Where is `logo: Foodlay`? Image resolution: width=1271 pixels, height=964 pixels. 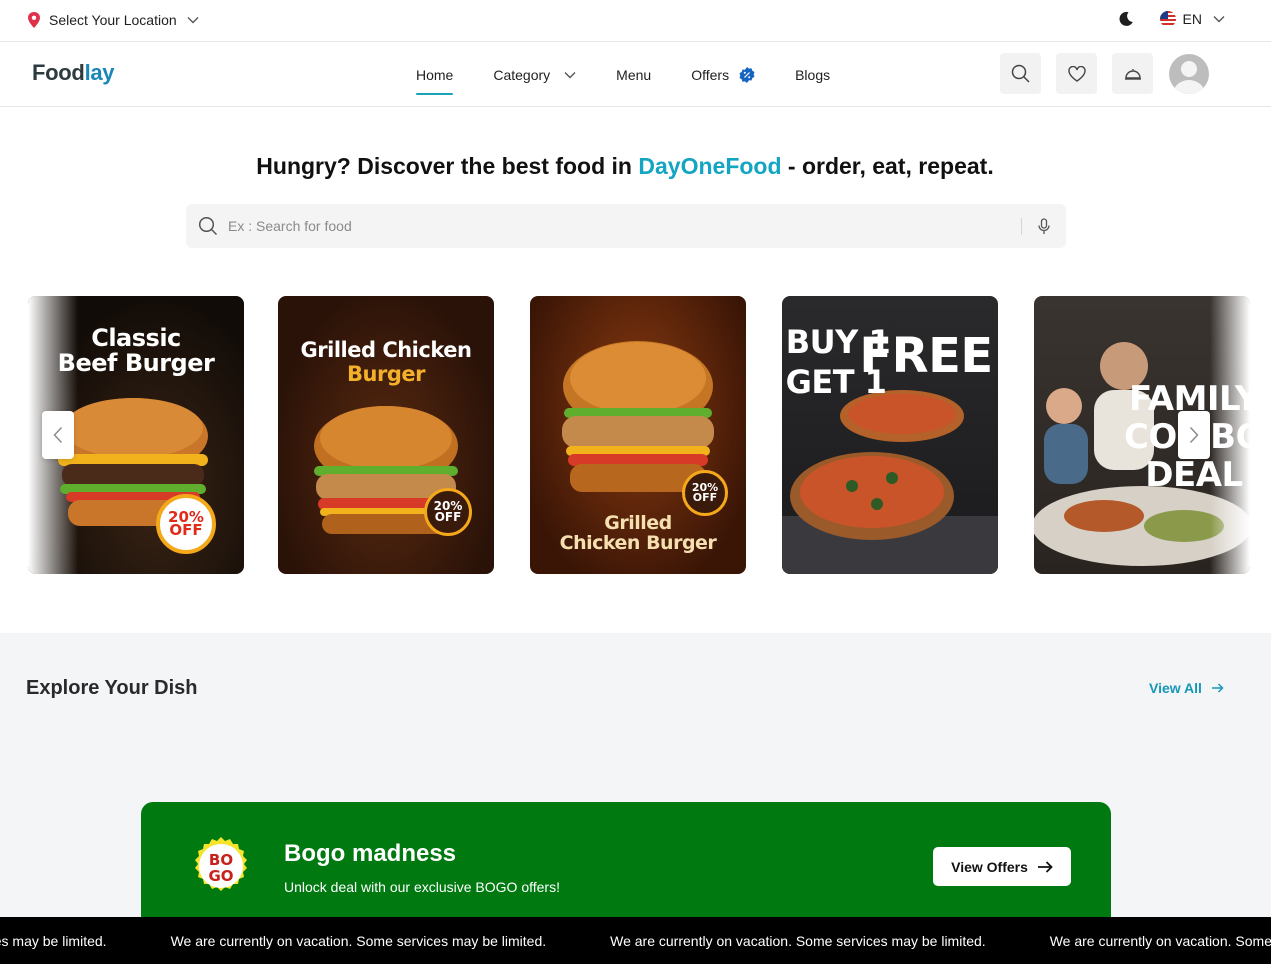
logo: Foodlay is located at coordinates (73, 73).